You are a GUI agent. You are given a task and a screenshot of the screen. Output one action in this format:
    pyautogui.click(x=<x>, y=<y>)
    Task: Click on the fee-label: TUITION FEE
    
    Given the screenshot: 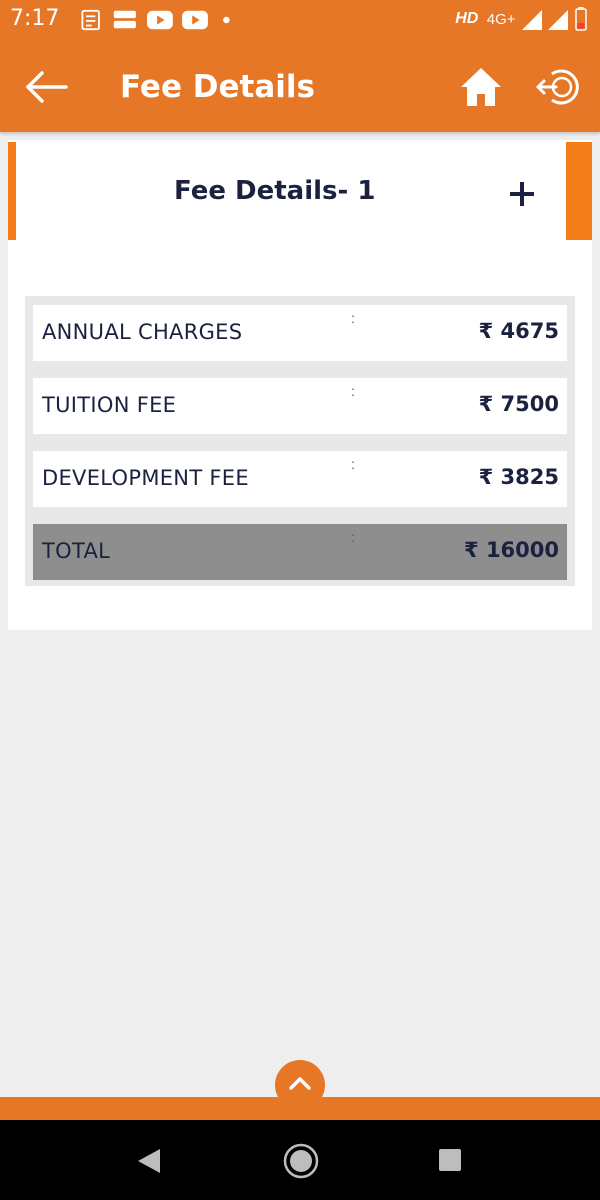 What is the action you would take?
    pyautogui.click(x=109, y=405)
    